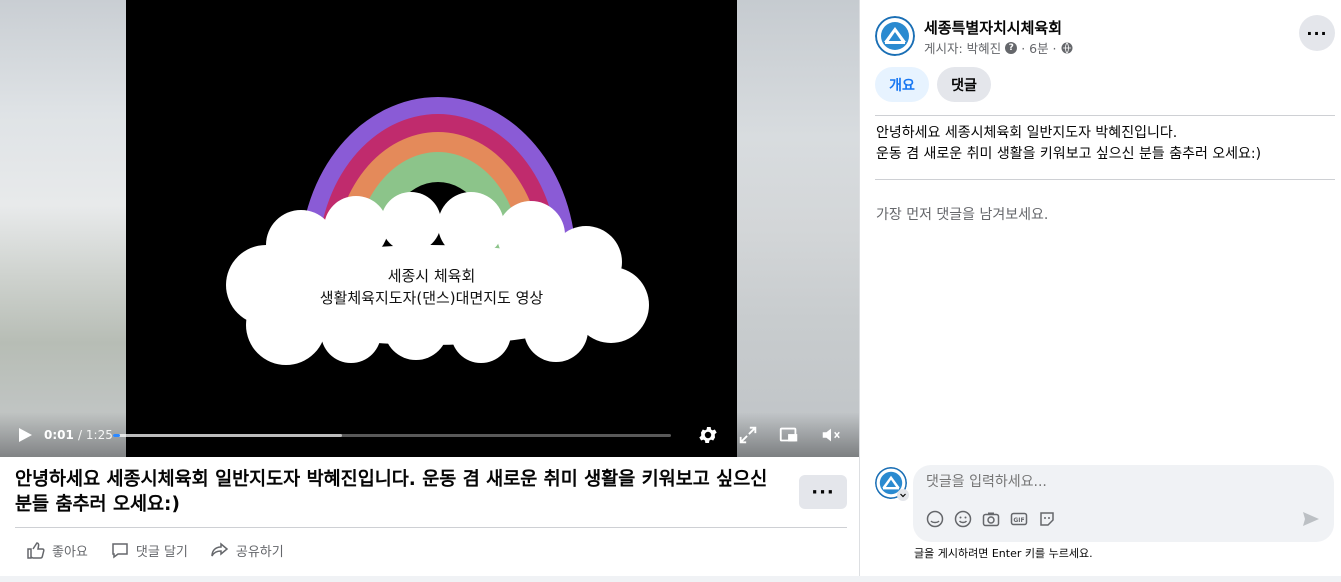 This screenshot has width=1341, height=582. What do you see at coordinates (70, 552) in the screenshot?
I see `like-label: 좋아요` at bounding box center [70, 552].